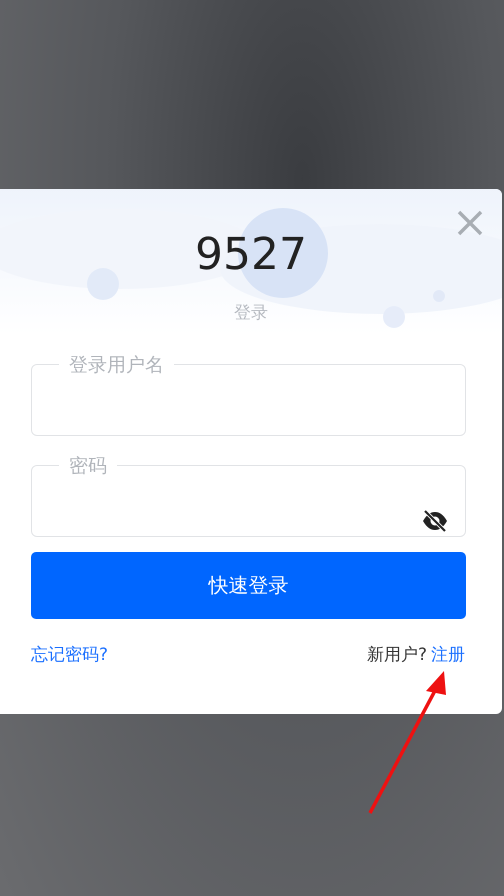 The image size is (504, 896). Describe the element at coordinates (248, 585) in the screenshot. I see `login-button: 快速登录` at that location.